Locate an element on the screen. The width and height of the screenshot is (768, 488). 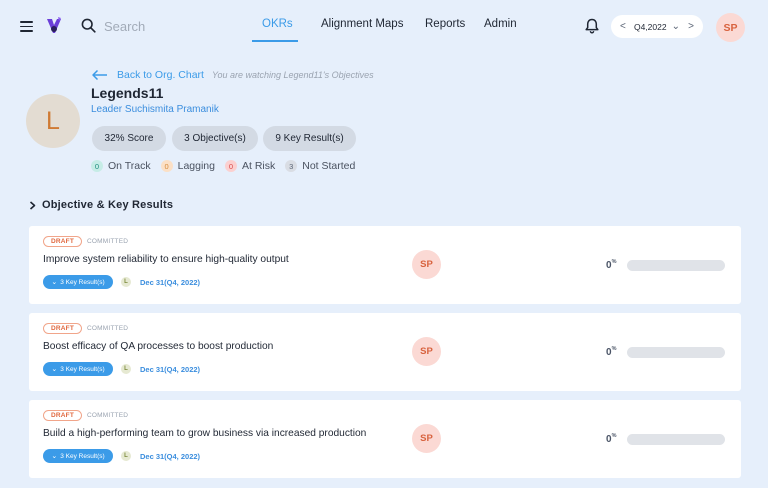
status-not-started: 3 Not Started is located at coordinates (320, 166).